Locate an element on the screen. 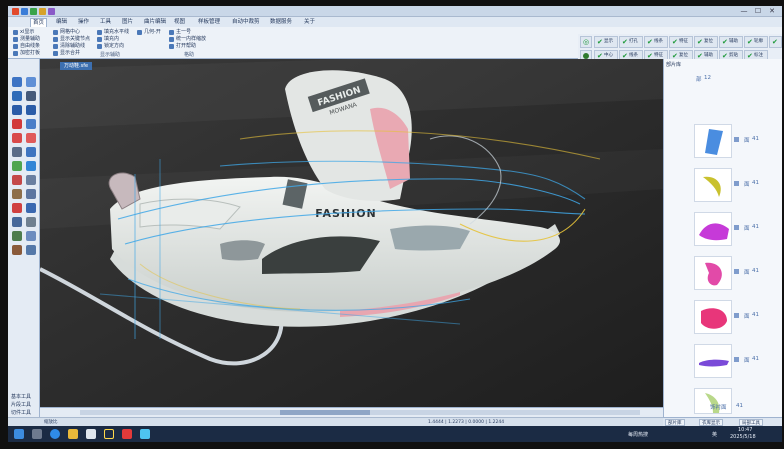 This screenshot has height=449, width=784. option-checkbox: ✔ is located at coordinates (775, 42).